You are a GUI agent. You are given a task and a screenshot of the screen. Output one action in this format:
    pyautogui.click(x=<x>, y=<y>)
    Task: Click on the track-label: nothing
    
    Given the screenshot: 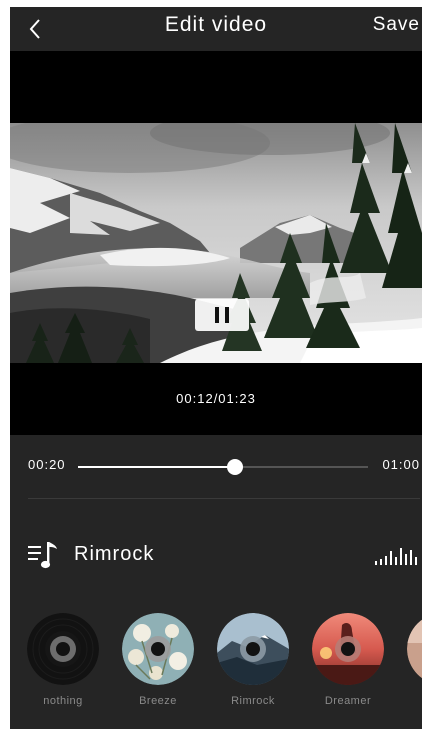 What is the action you would take?
    pyautogui.click(x=63, y=701)
    